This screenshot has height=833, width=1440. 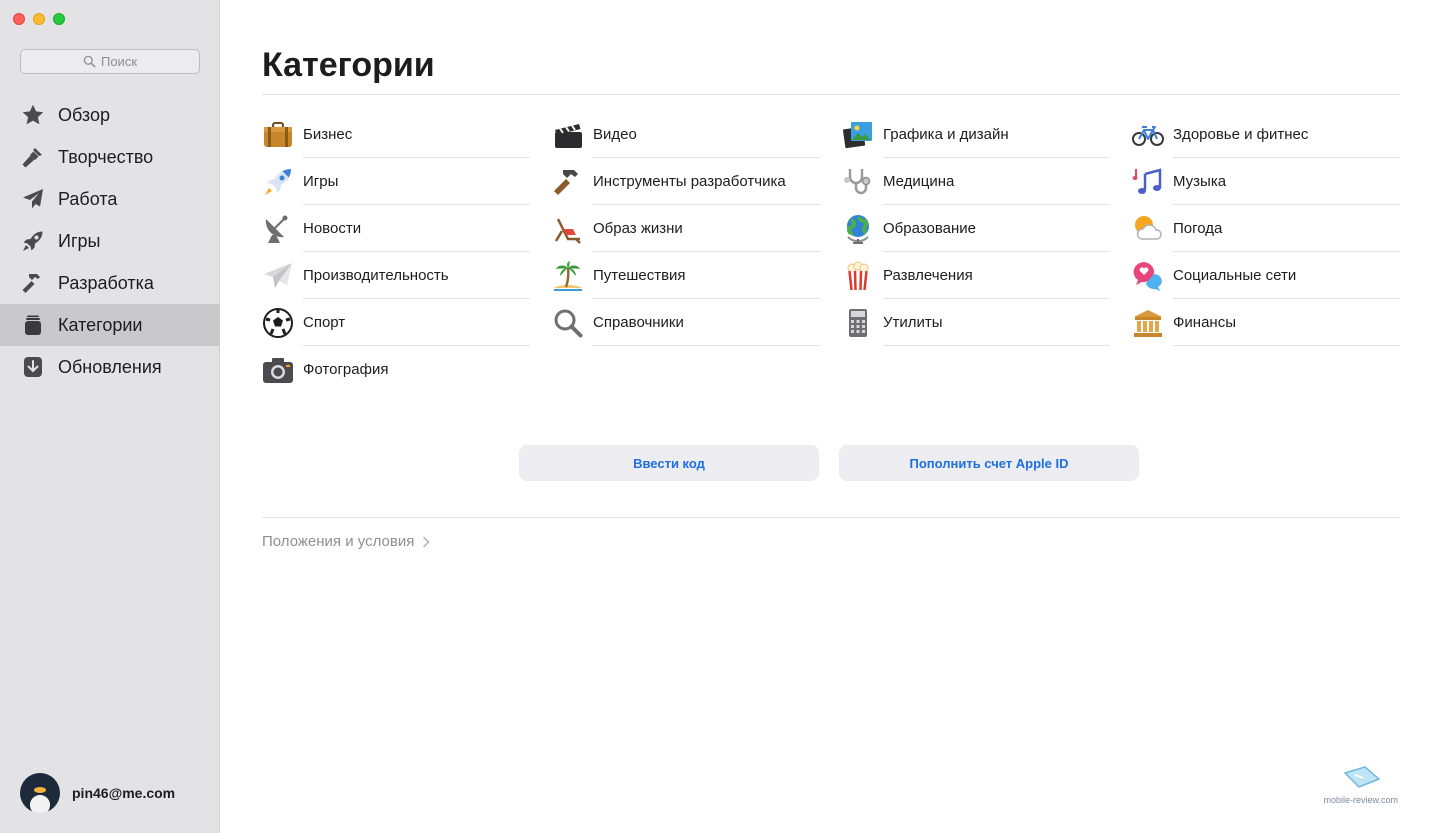 What do you see at coordinates (346, 541) in the screenshot?
I see `terms-link: Положения и условия` at bounding box center [346, 541].